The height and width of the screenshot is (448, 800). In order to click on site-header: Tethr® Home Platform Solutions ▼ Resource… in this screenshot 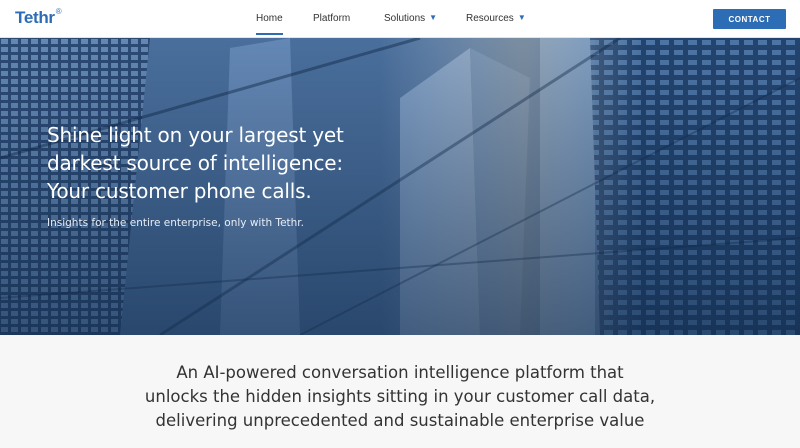, I will do `click(400, 19)`.